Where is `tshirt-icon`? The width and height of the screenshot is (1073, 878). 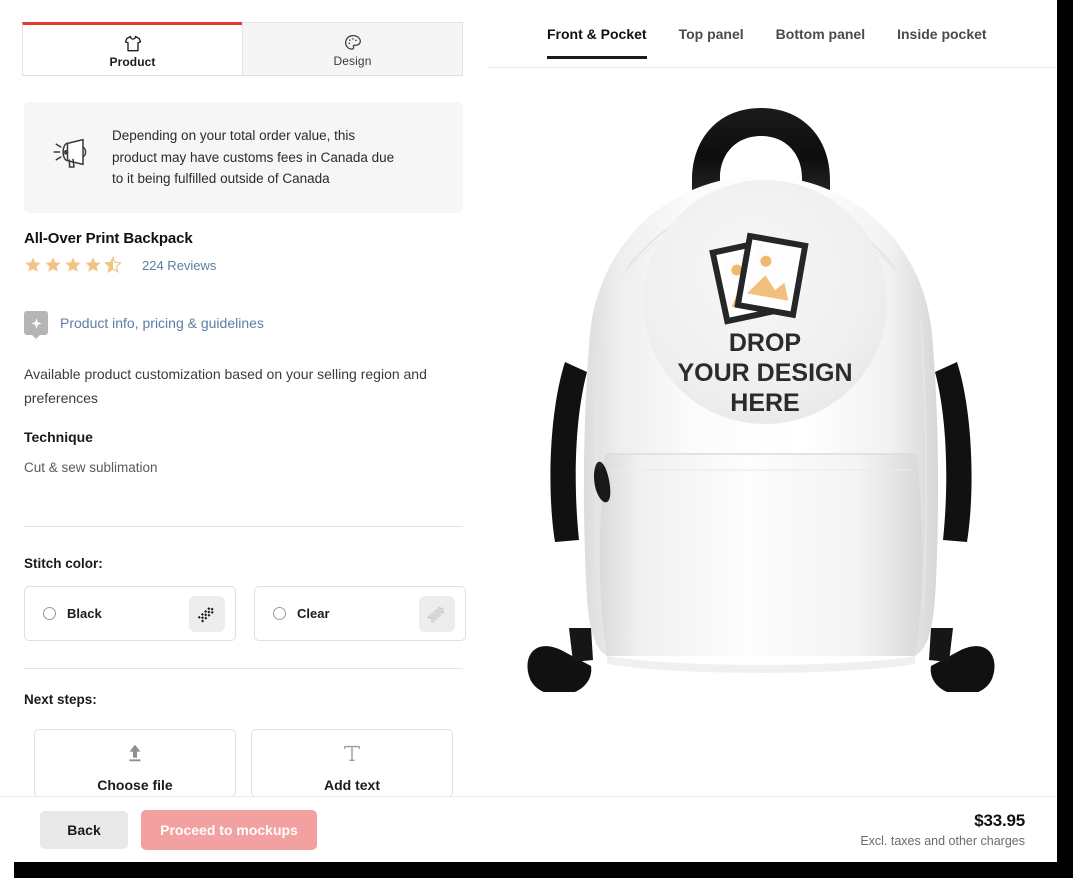
tshirt-icon is located at coordinates (133, 43).